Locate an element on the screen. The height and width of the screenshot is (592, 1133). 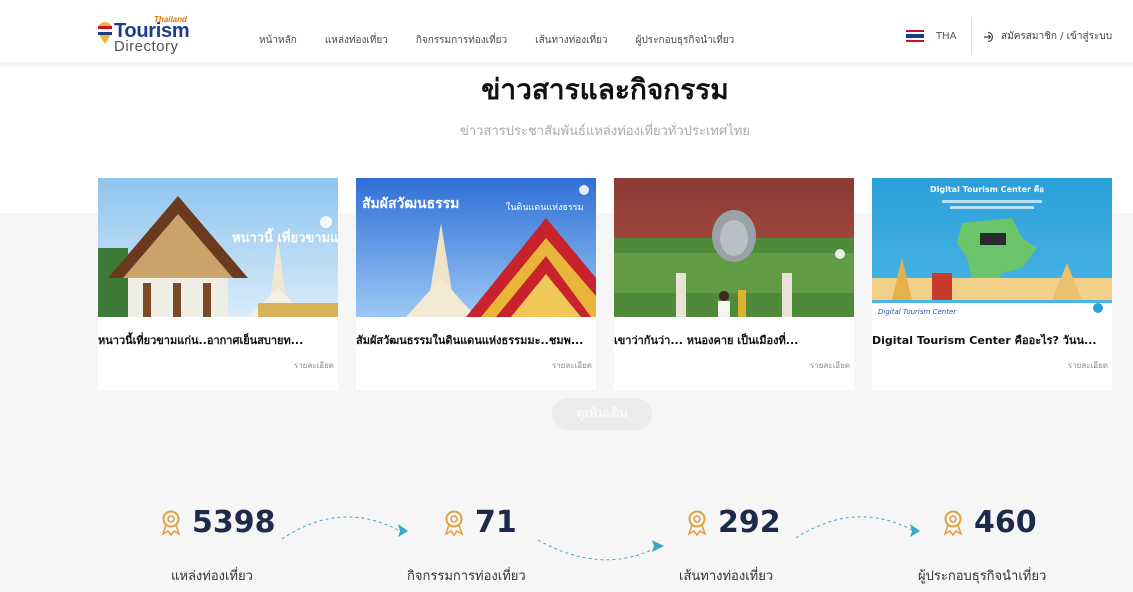
stat-operators: 460 is located at coordinates (989, 523).